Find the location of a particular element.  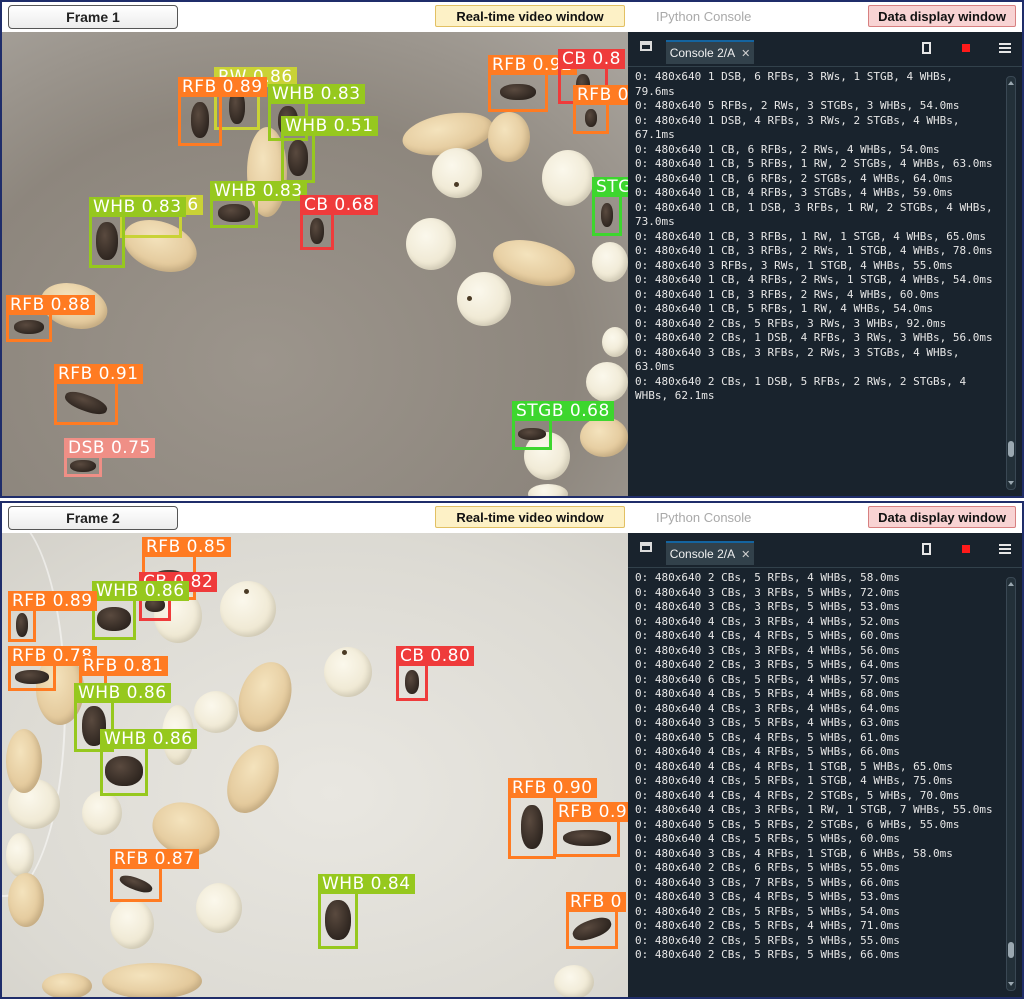

detection-box: RFB 0.87 is located at coordinates (154, 875).